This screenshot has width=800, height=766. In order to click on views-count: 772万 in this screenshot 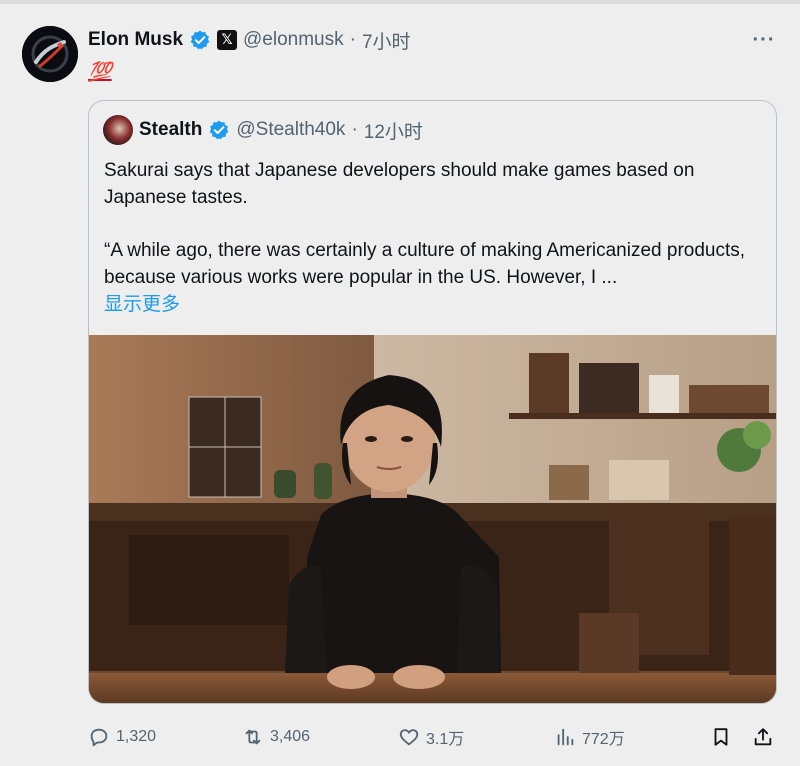, I will do `click(603, 739)`.